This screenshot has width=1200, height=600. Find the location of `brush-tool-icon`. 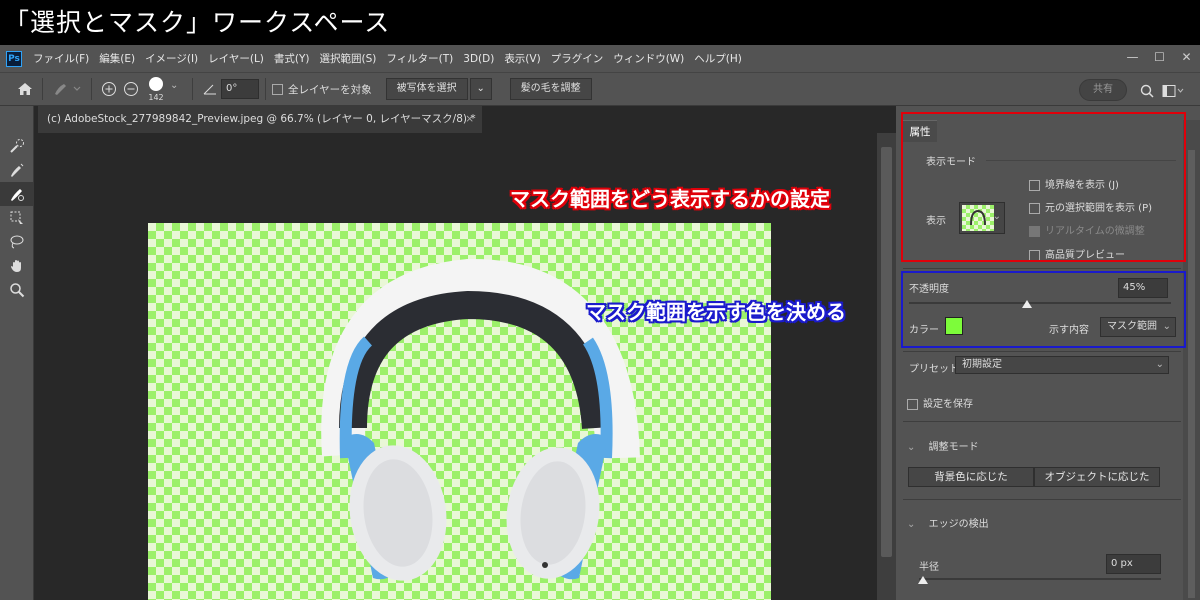

brush-tool-icon is located at coordinates (17, 194).